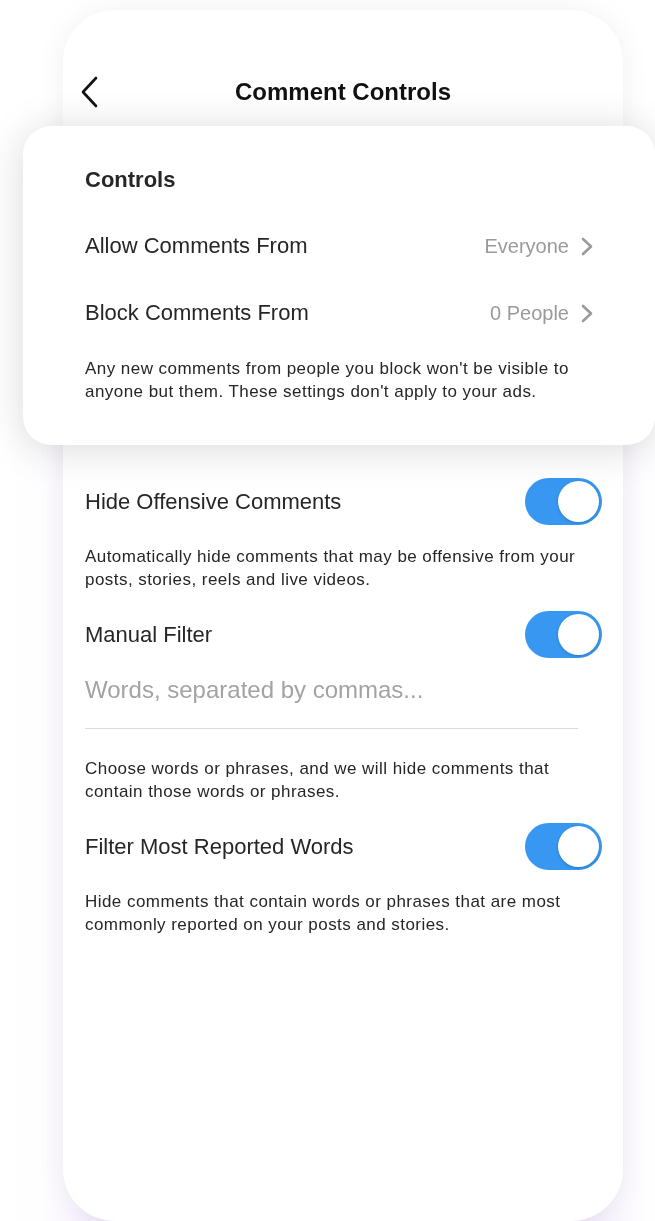 This screenshot has width=655, height=1221. What do you see at coordinates (343, 92) in the screenshot?
I see `screen-title: Comment Controls` at bounding box center [343, 92].